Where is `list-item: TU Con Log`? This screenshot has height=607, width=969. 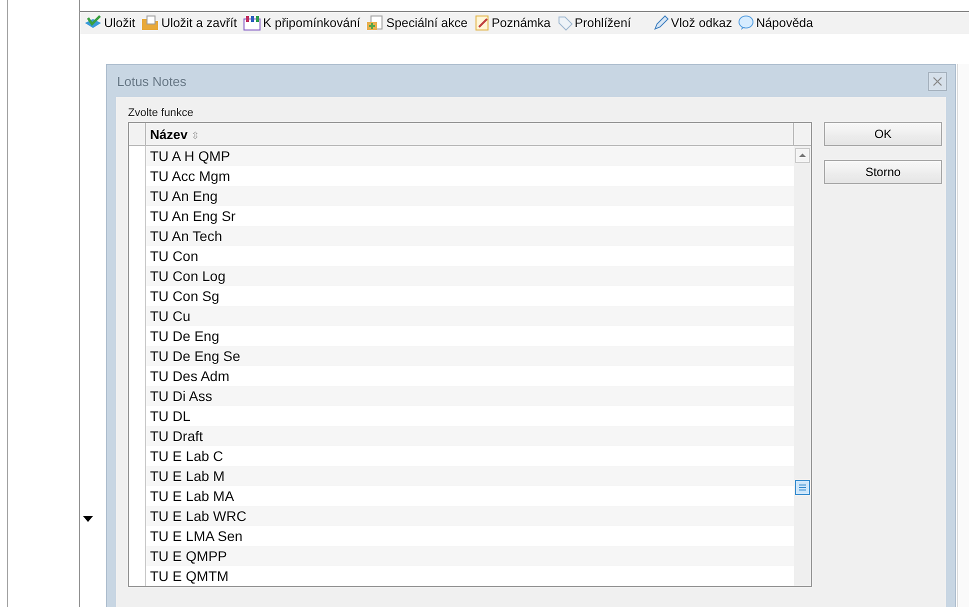
list-item: TU Con Log is located at coordinates (470, 276).